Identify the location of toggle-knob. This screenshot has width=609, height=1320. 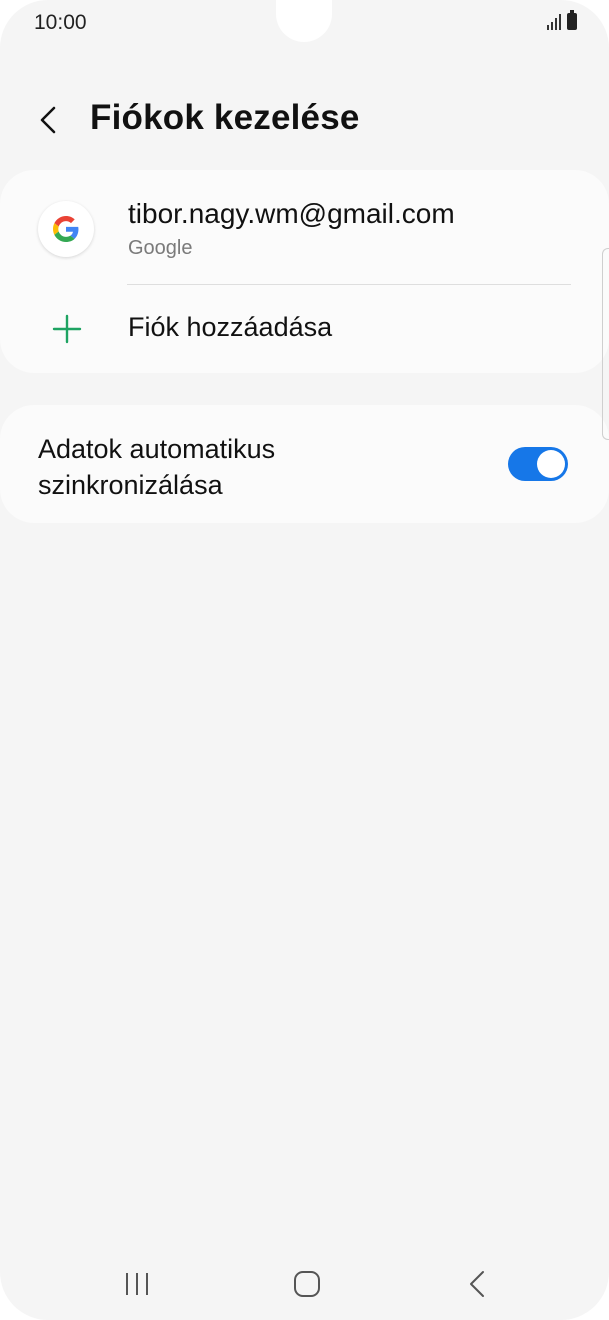
(551, 464).